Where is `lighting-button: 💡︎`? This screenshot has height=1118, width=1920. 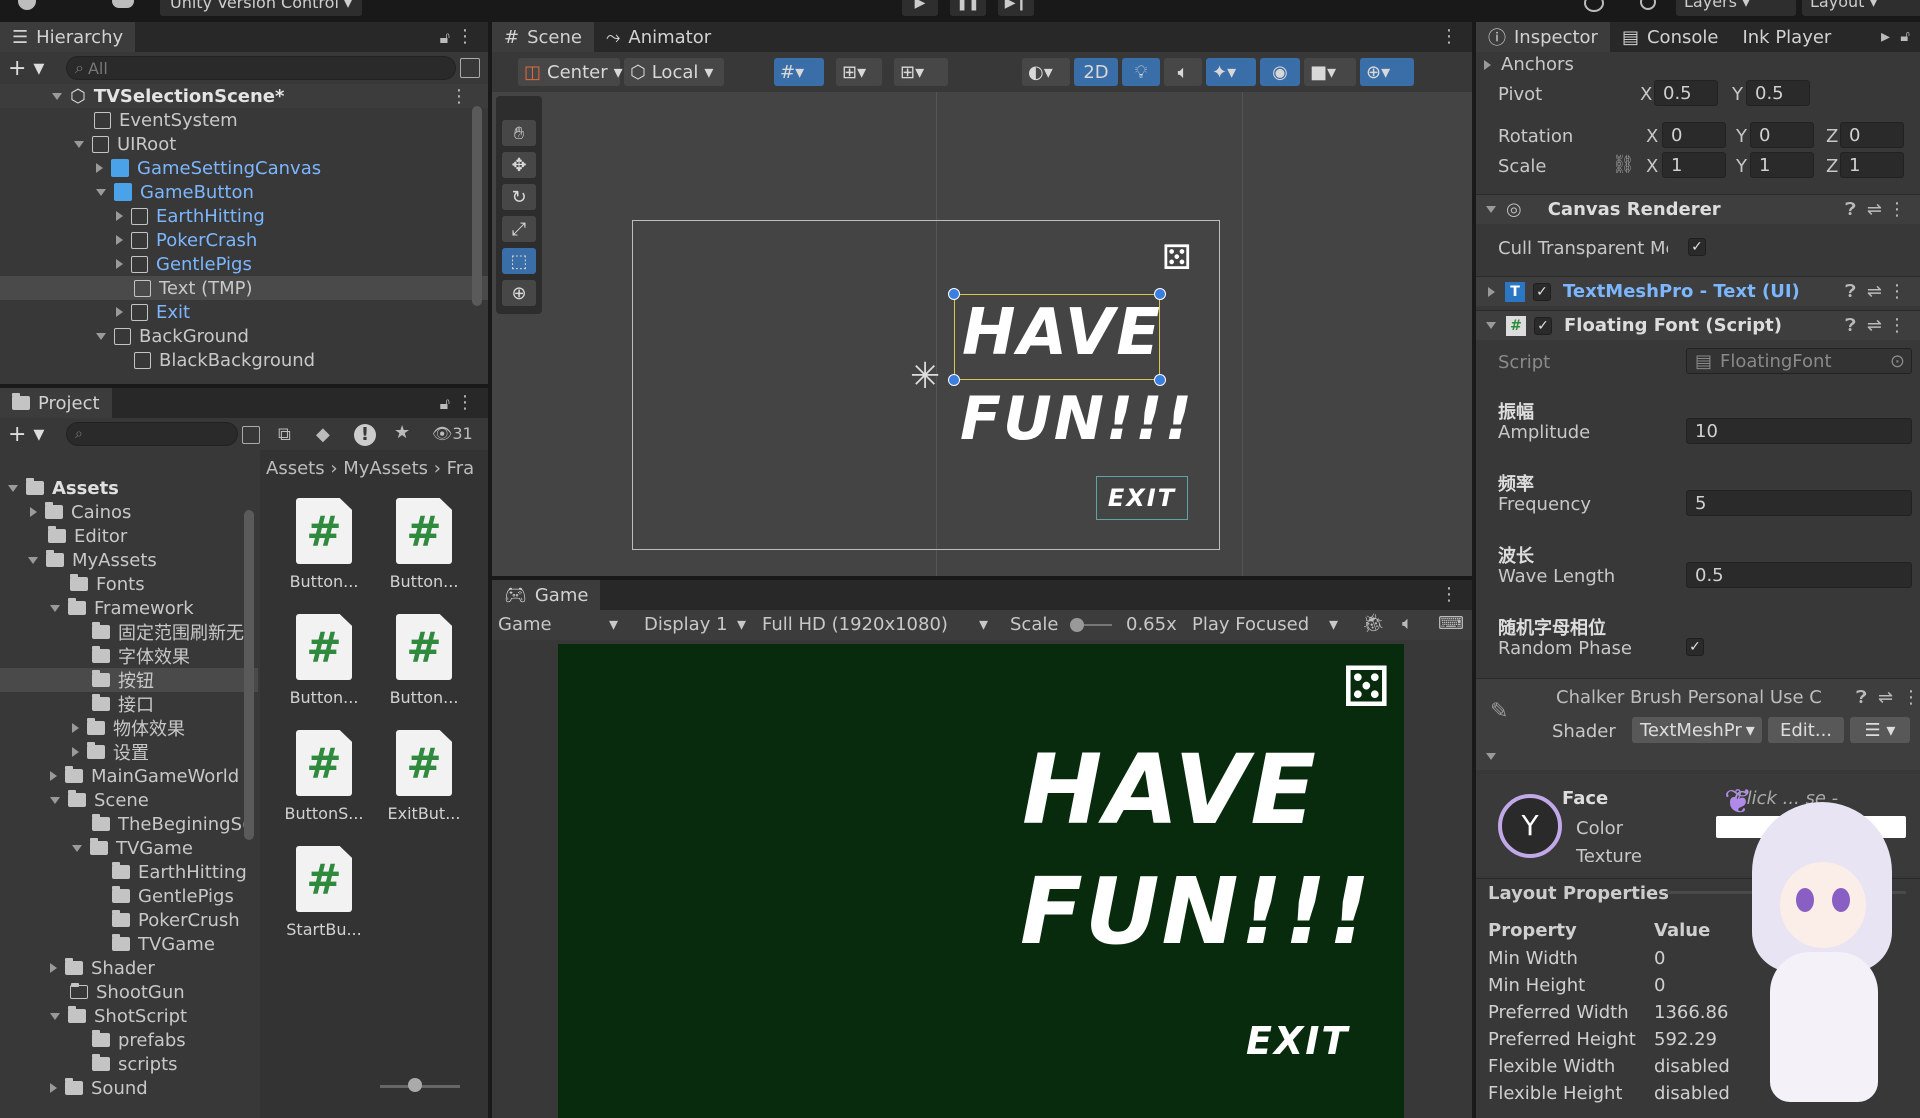 lighting-button: 💡︎ is located at coordinates (1141, 72).